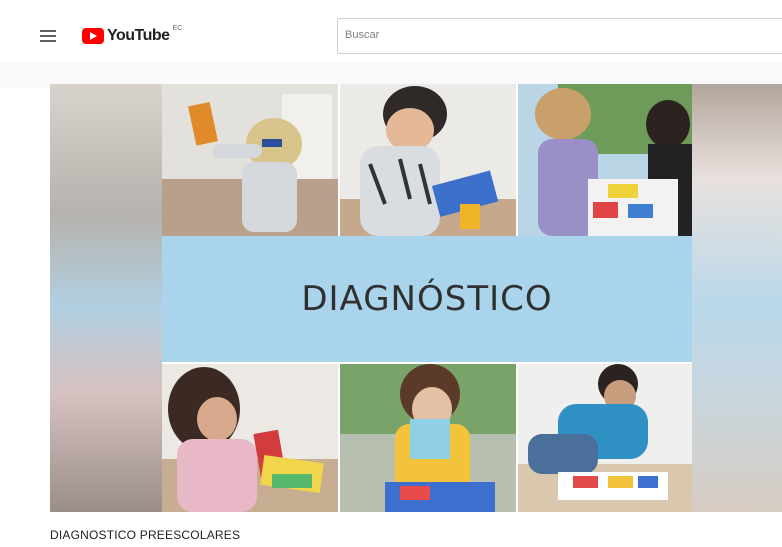 The width and height of the screenshot is (782, 547). I want to click on country-code: EC, so click(177, 28).